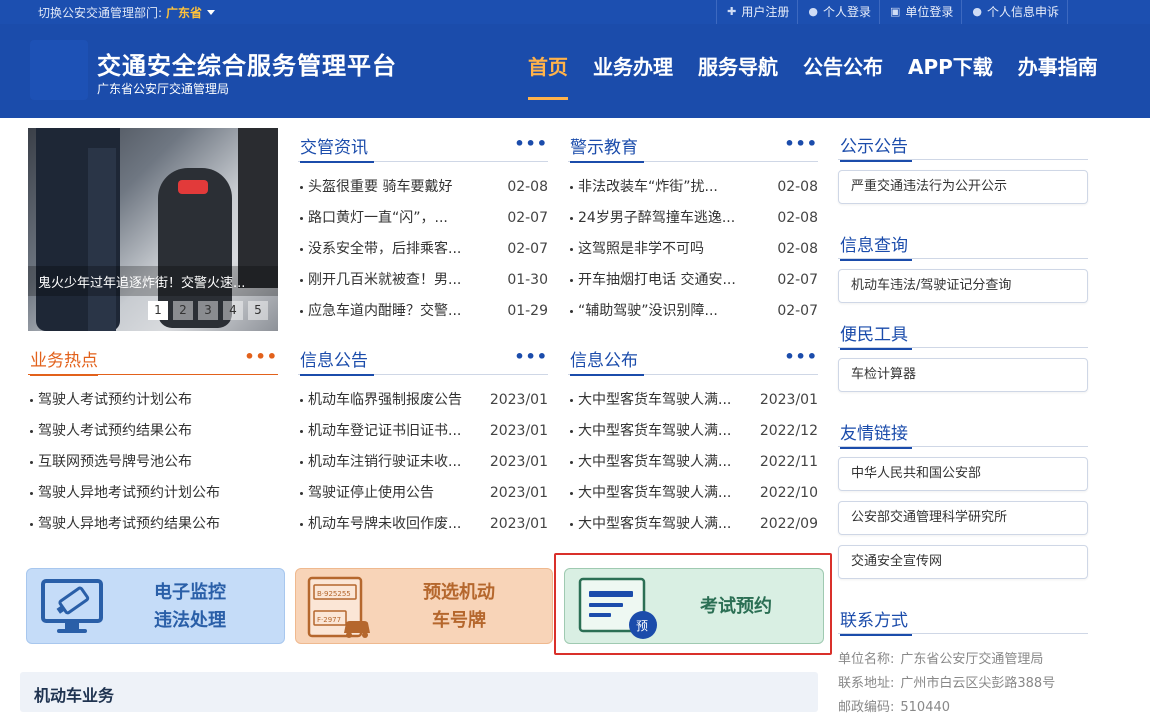  Describe the element at coordinates (929, 12) in the screenshot. I see `unit-login-label: 单位登录` at that location.